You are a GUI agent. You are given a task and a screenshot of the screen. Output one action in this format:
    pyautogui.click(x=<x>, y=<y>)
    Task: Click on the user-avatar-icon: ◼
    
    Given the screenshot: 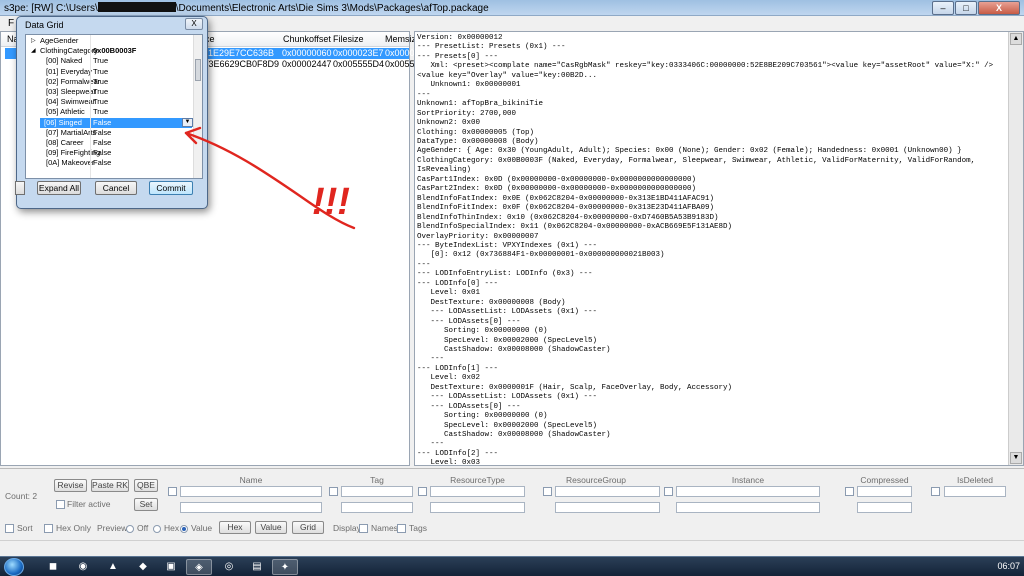 What is the action you would take?
    pyautogui.click(x=53, y=567)
    